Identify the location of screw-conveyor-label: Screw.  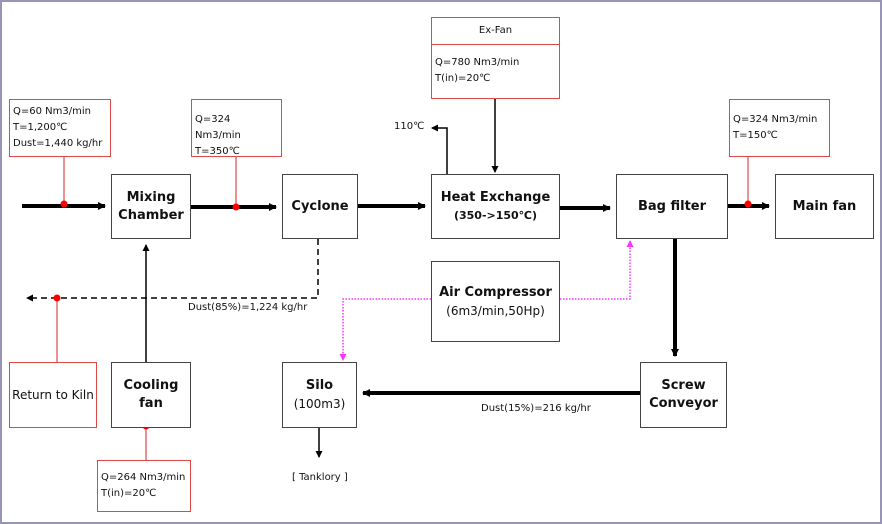
(683, 385).